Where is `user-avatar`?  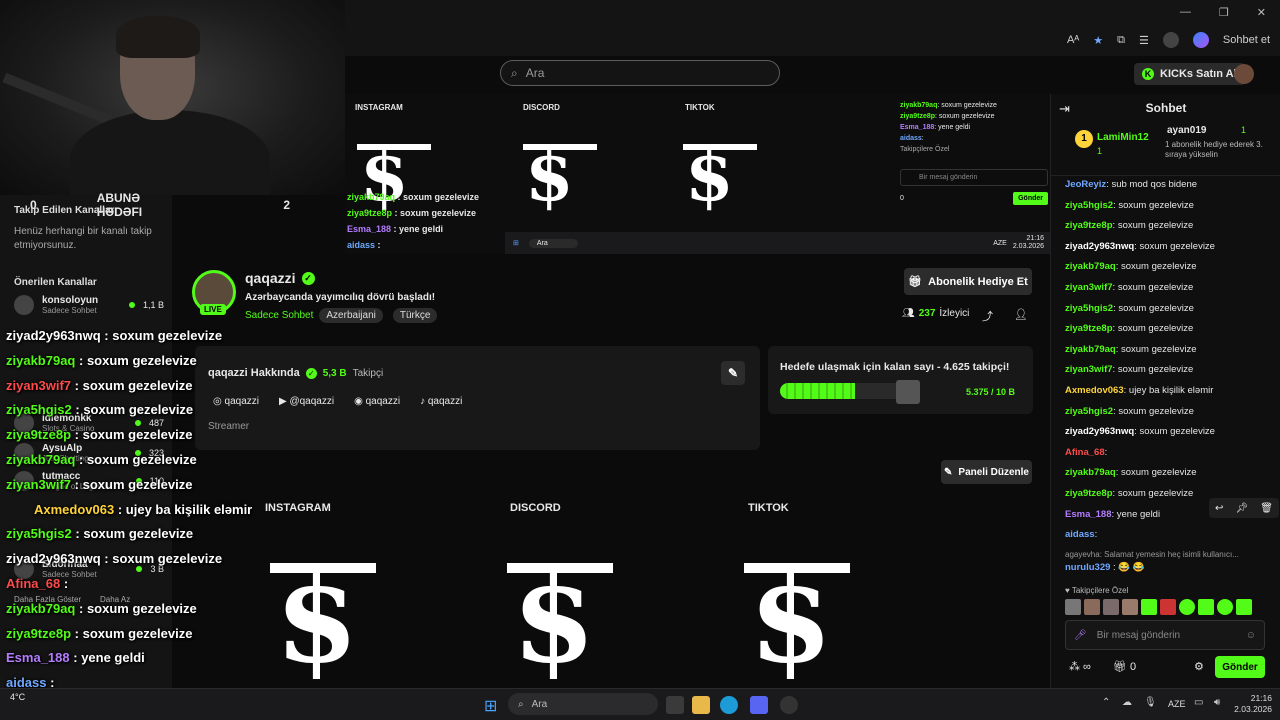
user-avatar is located at coordinates (1244, 74).